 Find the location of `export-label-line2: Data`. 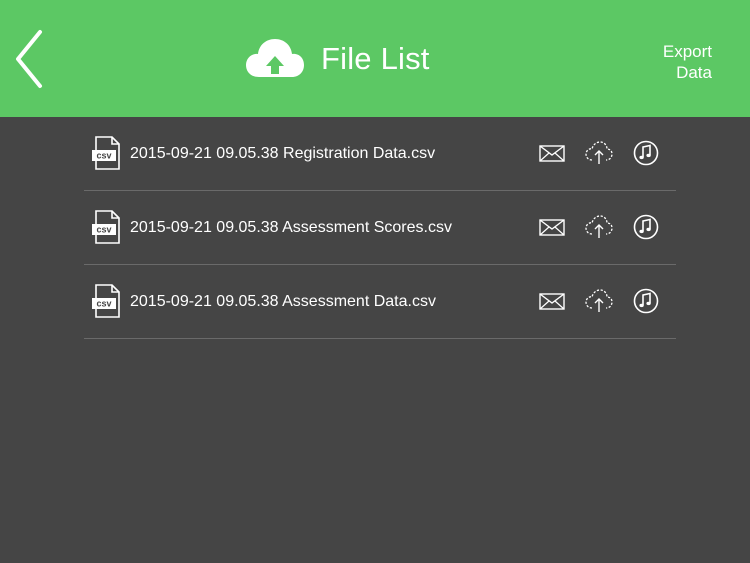

export-label-line2: Data is located at coordinates (694, 72).